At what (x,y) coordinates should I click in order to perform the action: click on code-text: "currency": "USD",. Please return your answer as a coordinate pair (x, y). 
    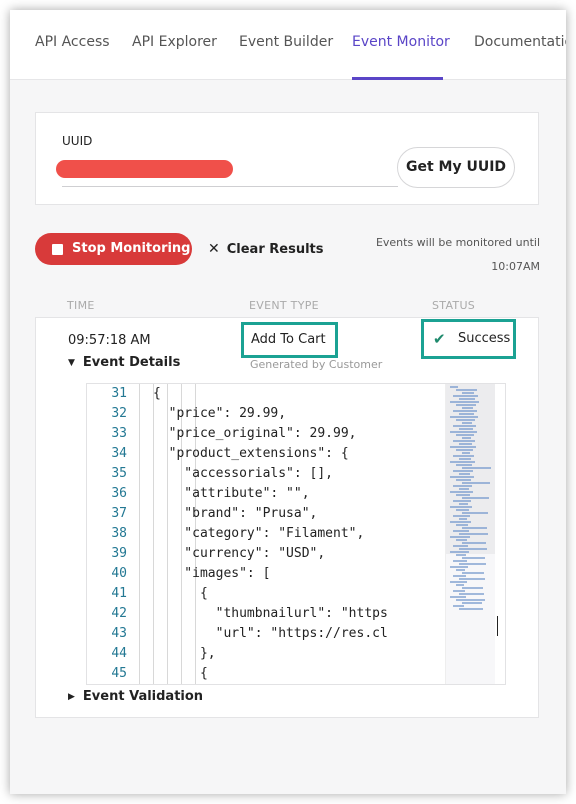
    Looking at the image, I should click on (239, 553).